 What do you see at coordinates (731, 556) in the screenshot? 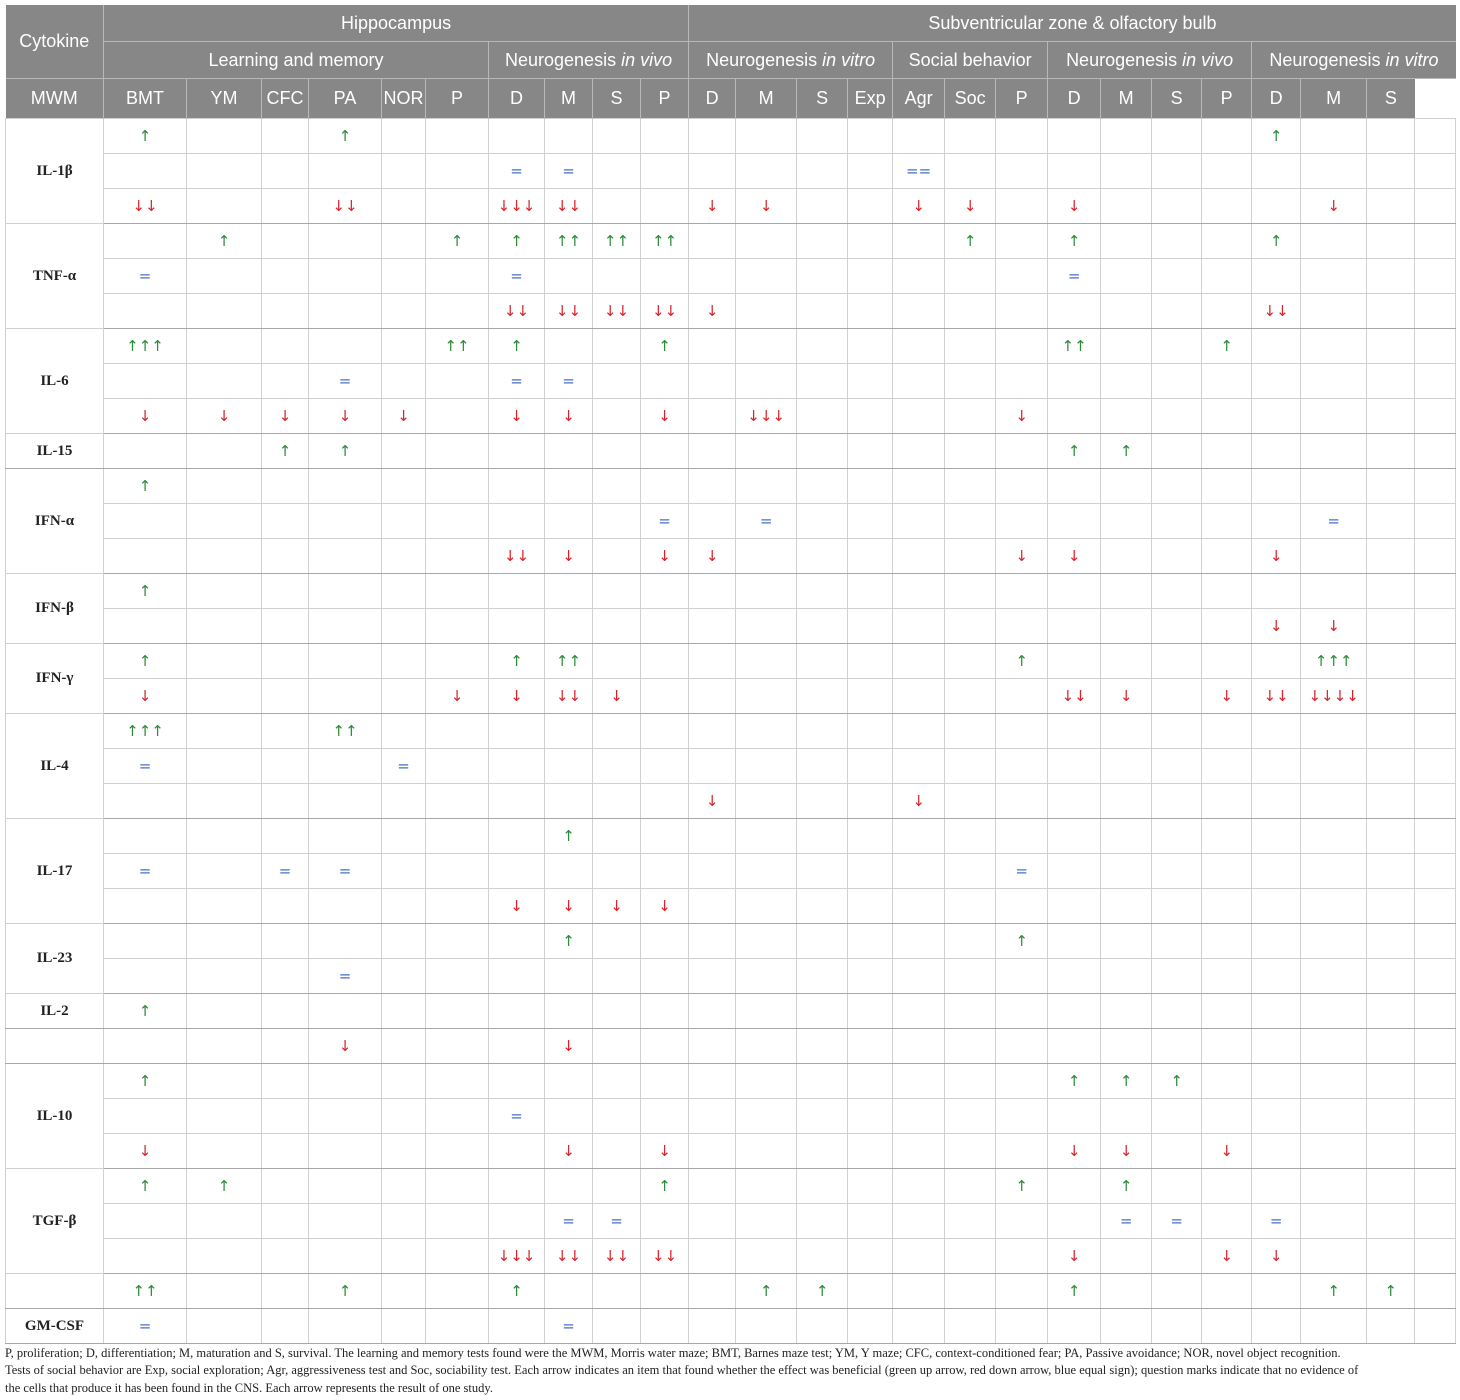
I see `table-row: ↓↓ ↓ ↓ ↓ ↓ ↓ ↓` at bounding box center [731, 556].